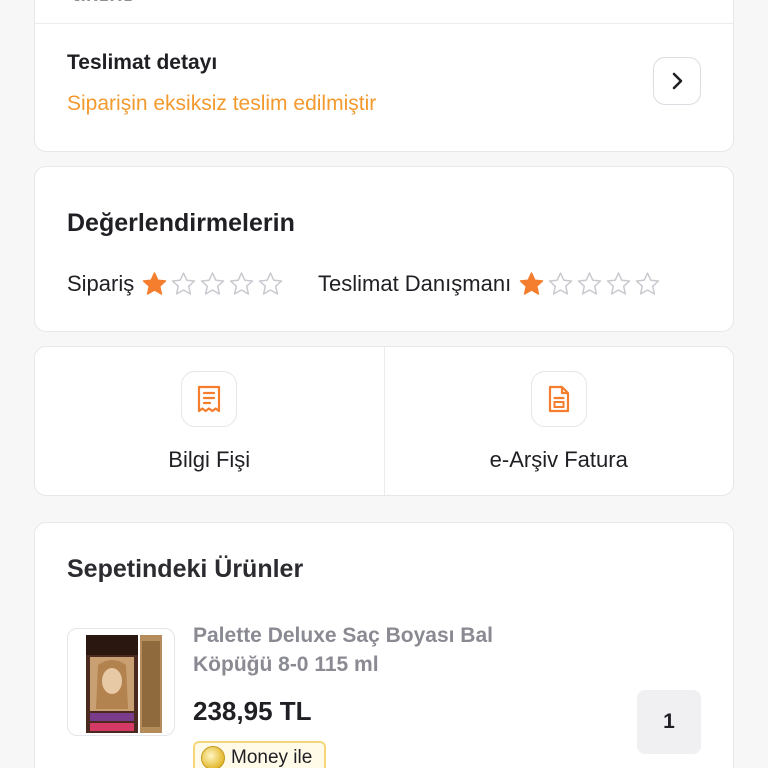 The image size is (768, 768). What do you see at coordinates (222, 103) in the screenshot?
I see `delivery-status-text: Siparişin eksiksiz teslim edilmiştir` at bounding box center [222, 103].